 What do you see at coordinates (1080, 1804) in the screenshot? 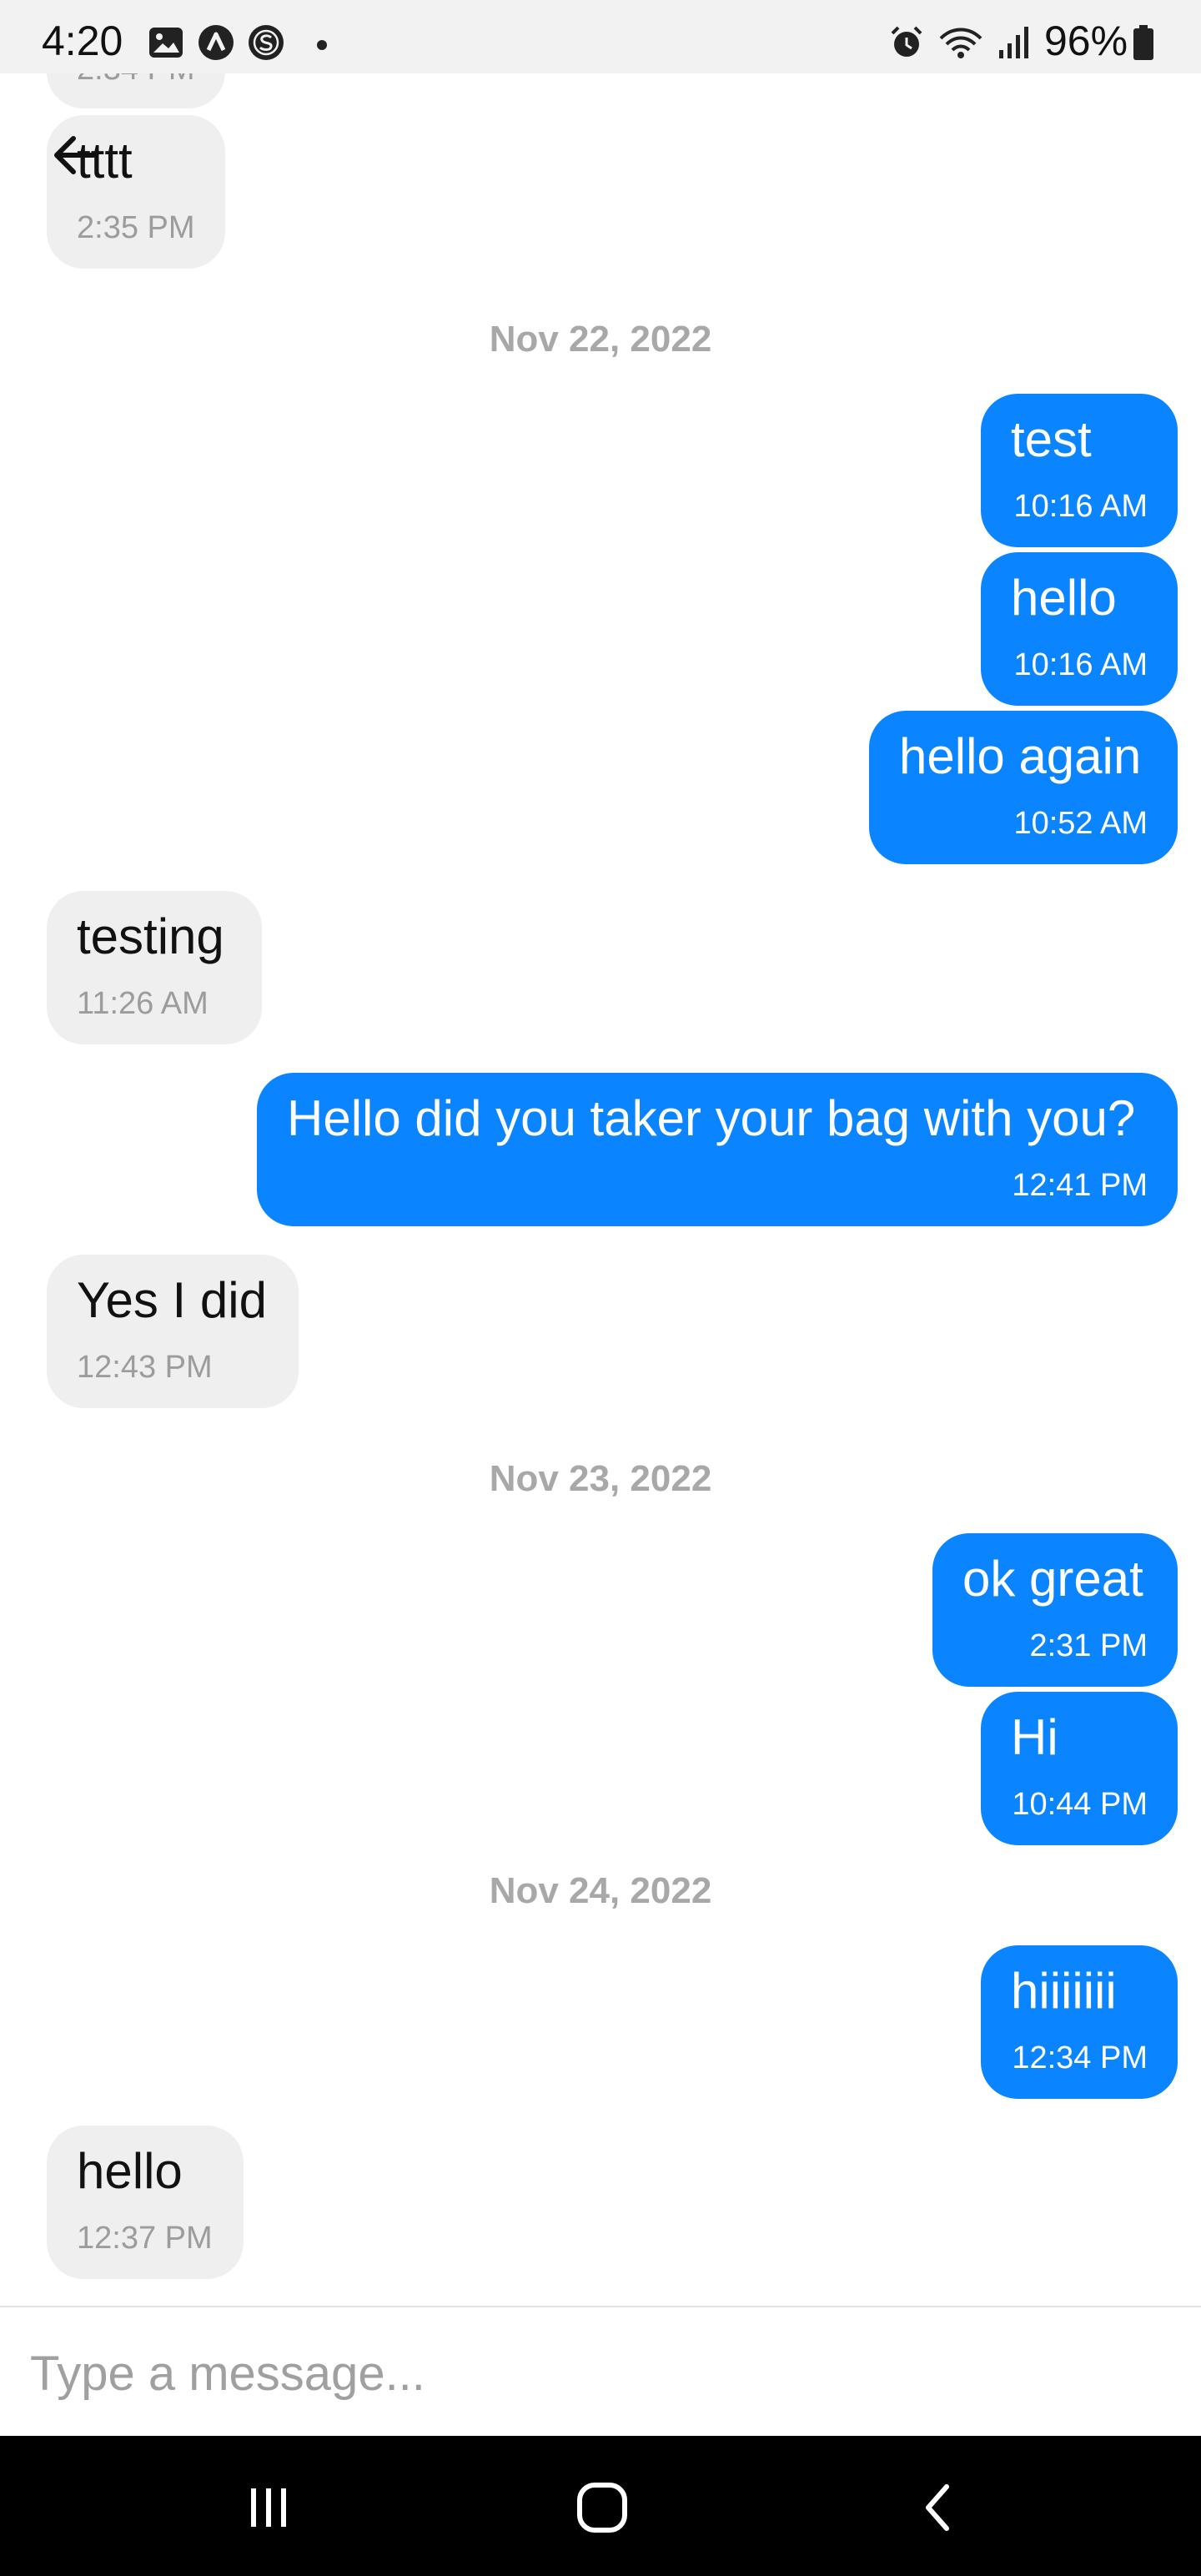
I see `message-time: 10:44 PM` at bounding box center [1080, 1804].